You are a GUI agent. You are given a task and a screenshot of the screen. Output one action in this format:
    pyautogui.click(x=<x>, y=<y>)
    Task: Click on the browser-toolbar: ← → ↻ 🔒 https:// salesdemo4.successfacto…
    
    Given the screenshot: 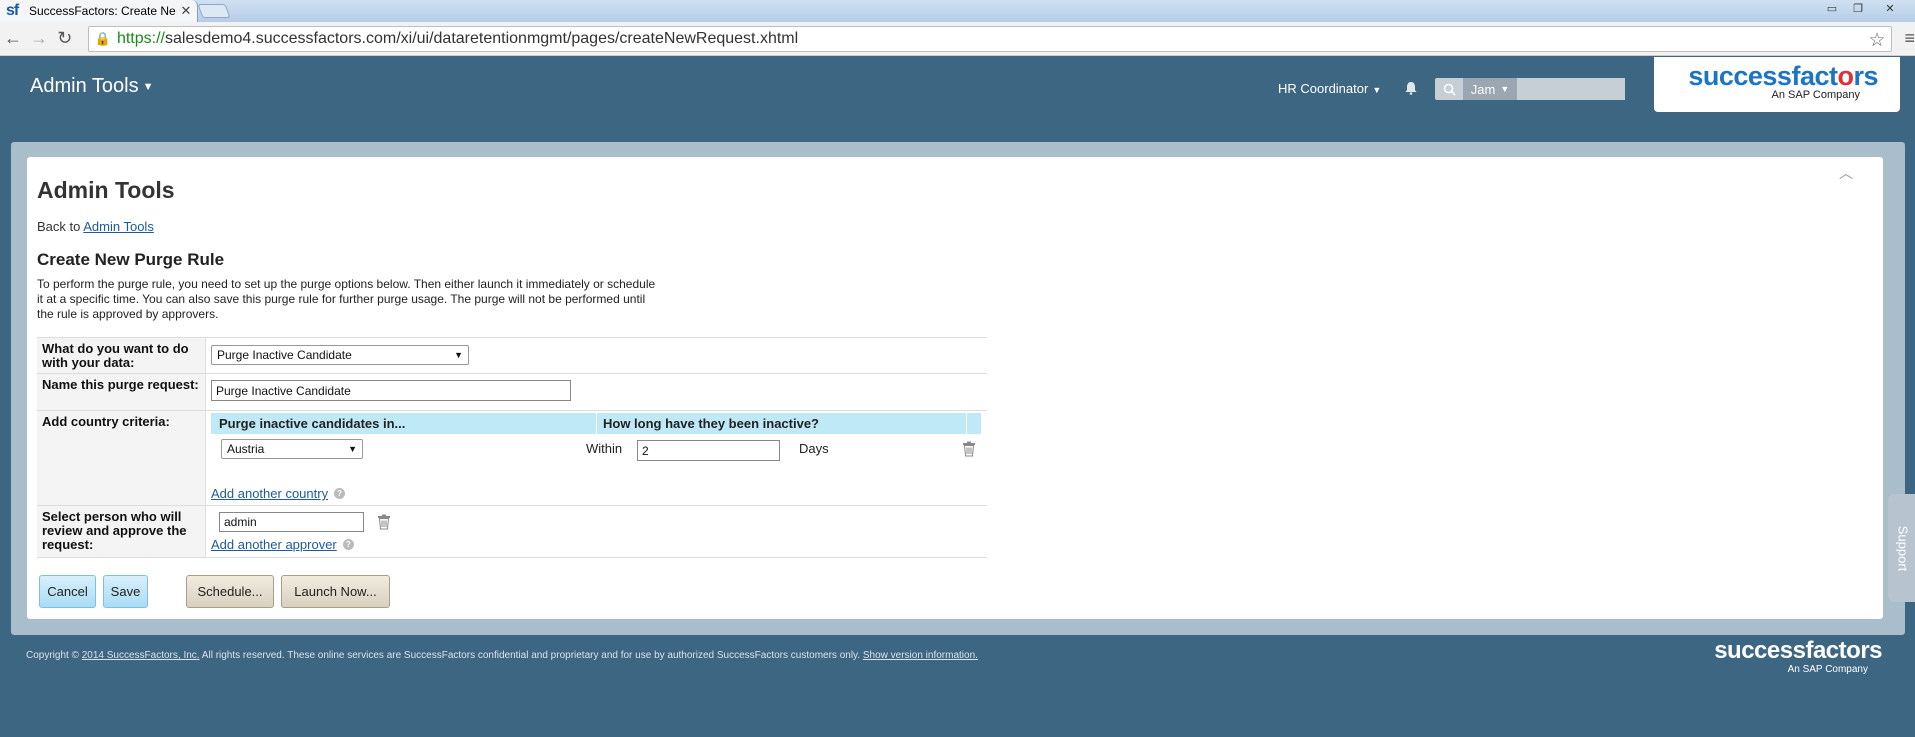 What is the action you would take?
    pyautogui.click(x=957, y=39)
    